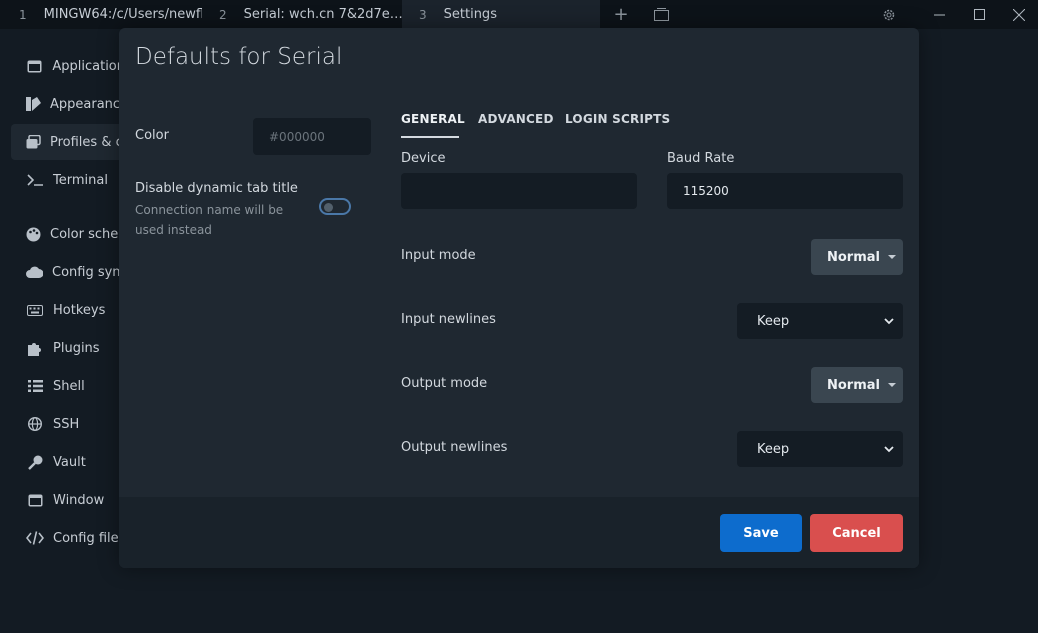 The width and height of the screenshot is (1038, 633). What do you see at coordinates (35, 424) in the screenshot?
I see `globe-icon` at bounding box center [35, 424].